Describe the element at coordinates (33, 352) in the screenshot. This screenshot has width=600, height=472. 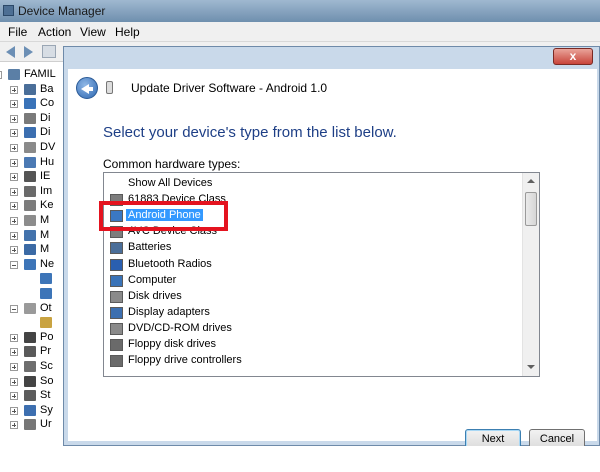
I see `tree-item: Pr` at that location.